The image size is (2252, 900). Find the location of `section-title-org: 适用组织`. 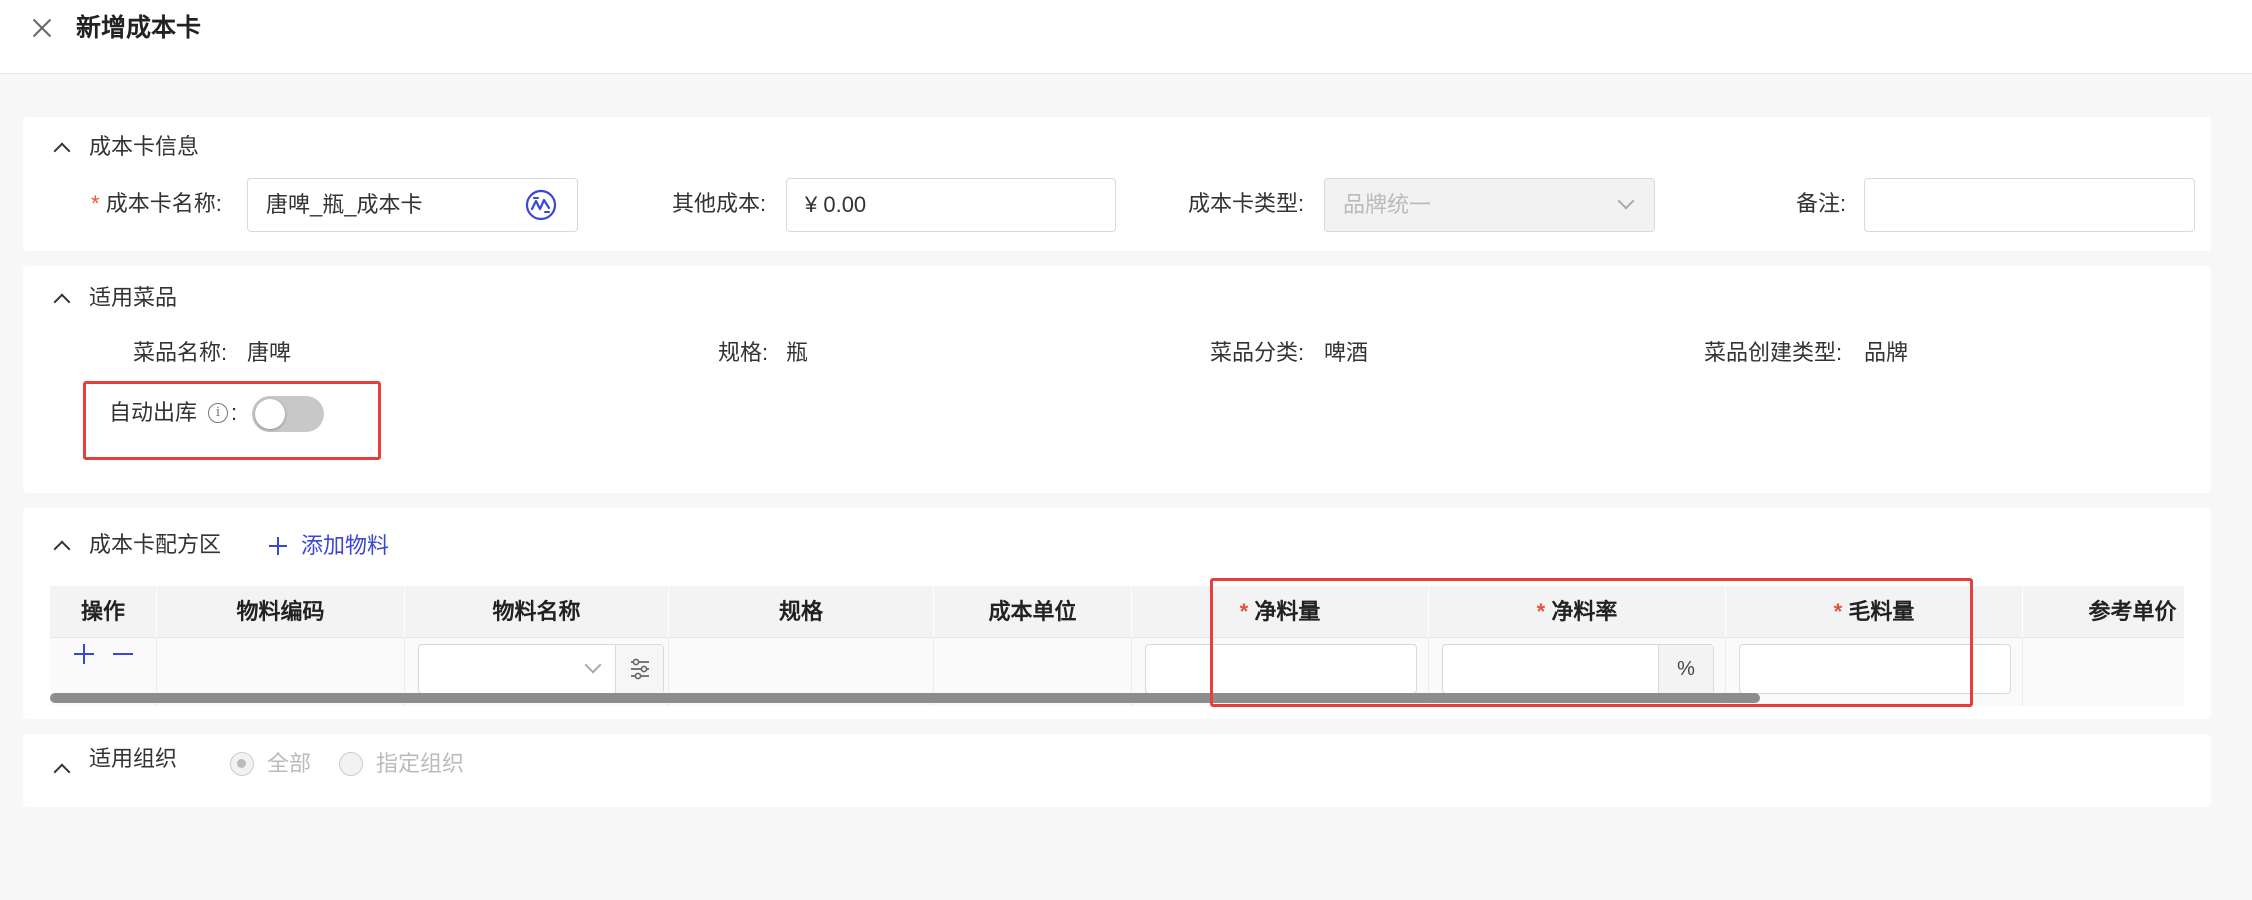

section-title-org: 适用组织 is located at coordinates (133, 758).